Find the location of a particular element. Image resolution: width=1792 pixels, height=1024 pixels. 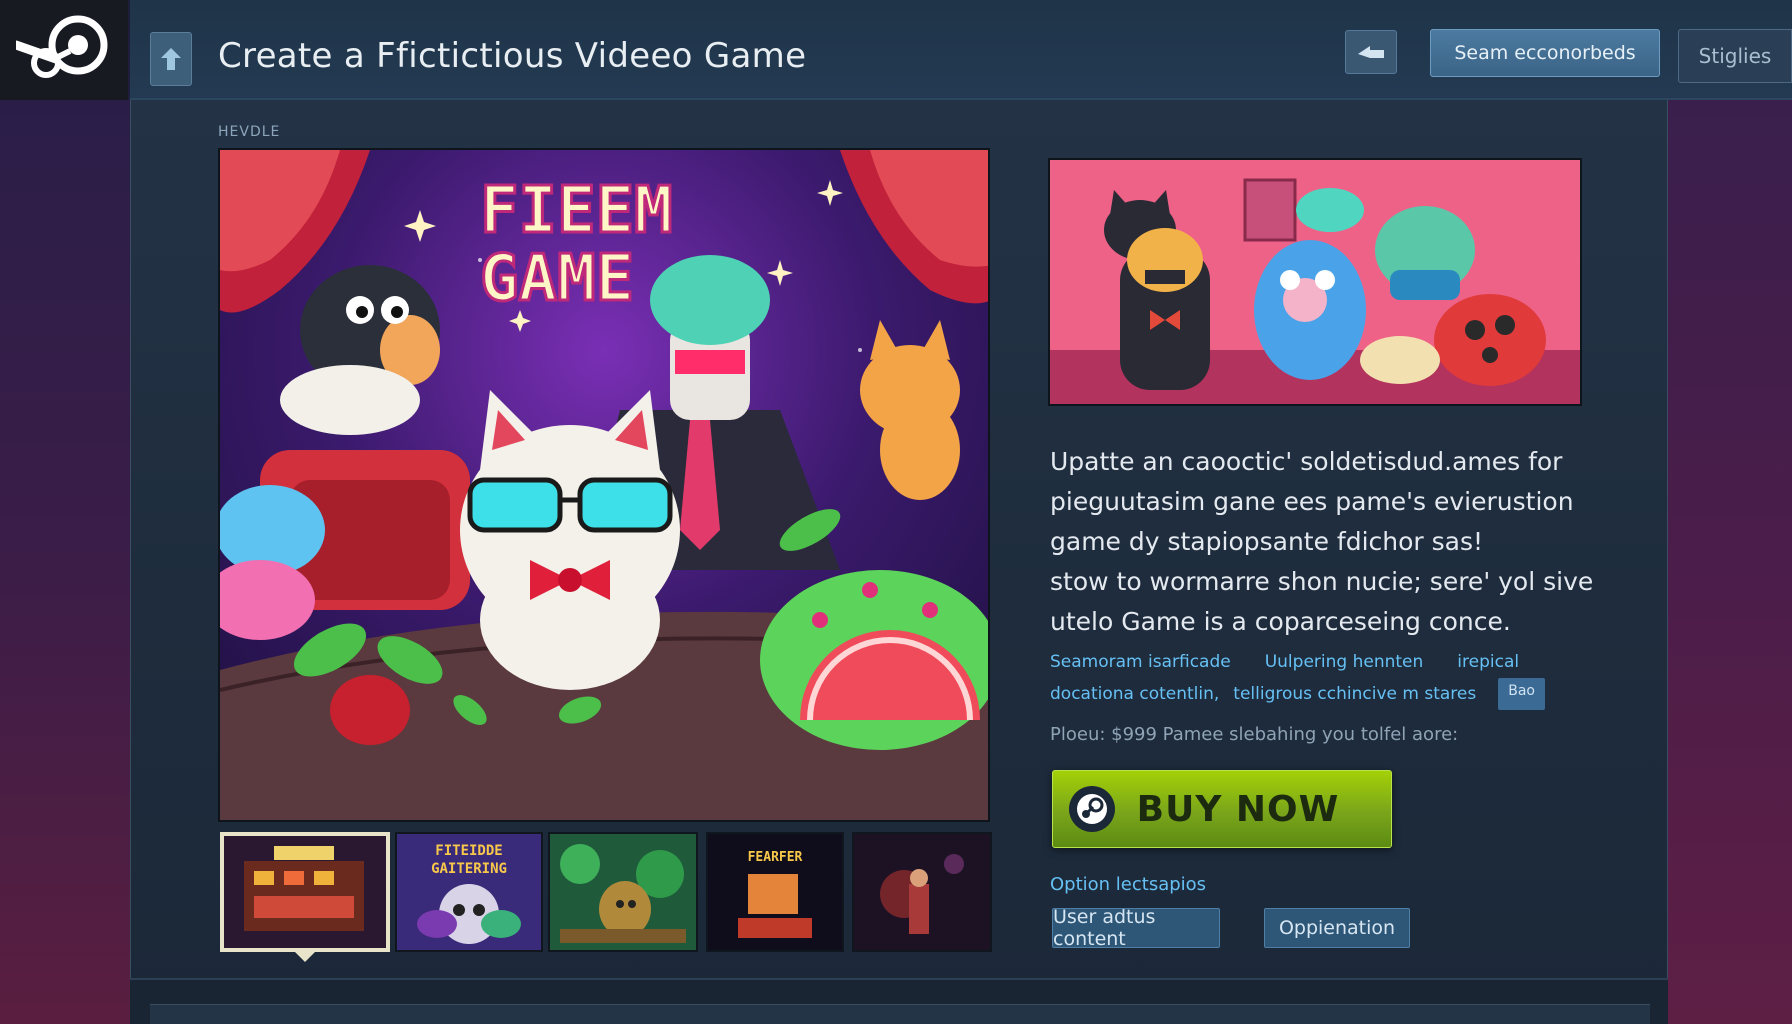

nav-button-secondary: Stiglies is located at coordinates (1735, 56).